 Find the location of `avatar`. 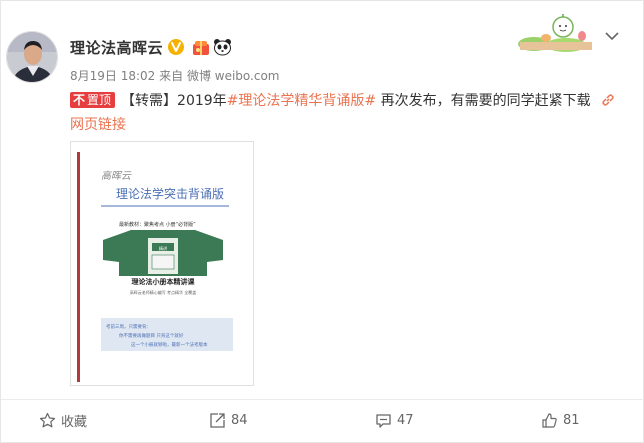

avatar is located at coordinates (32, 57).